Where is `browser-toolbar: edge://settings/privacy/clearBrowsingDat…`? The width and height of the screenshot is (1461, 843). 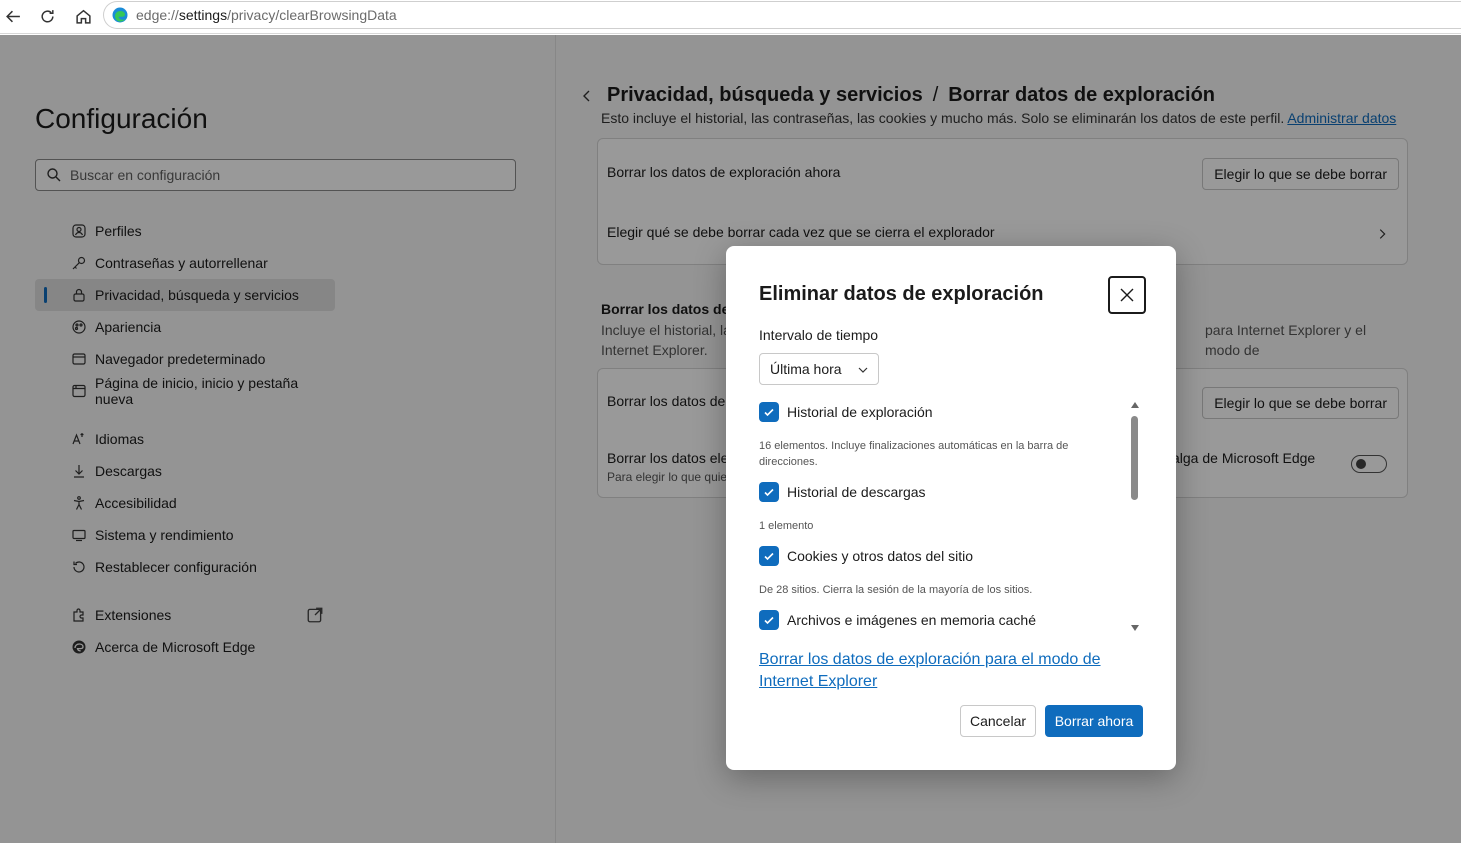
browser-toolbar: edge://settings/privacy/clearBrowsingDat… is located at coordinates (730, 17).